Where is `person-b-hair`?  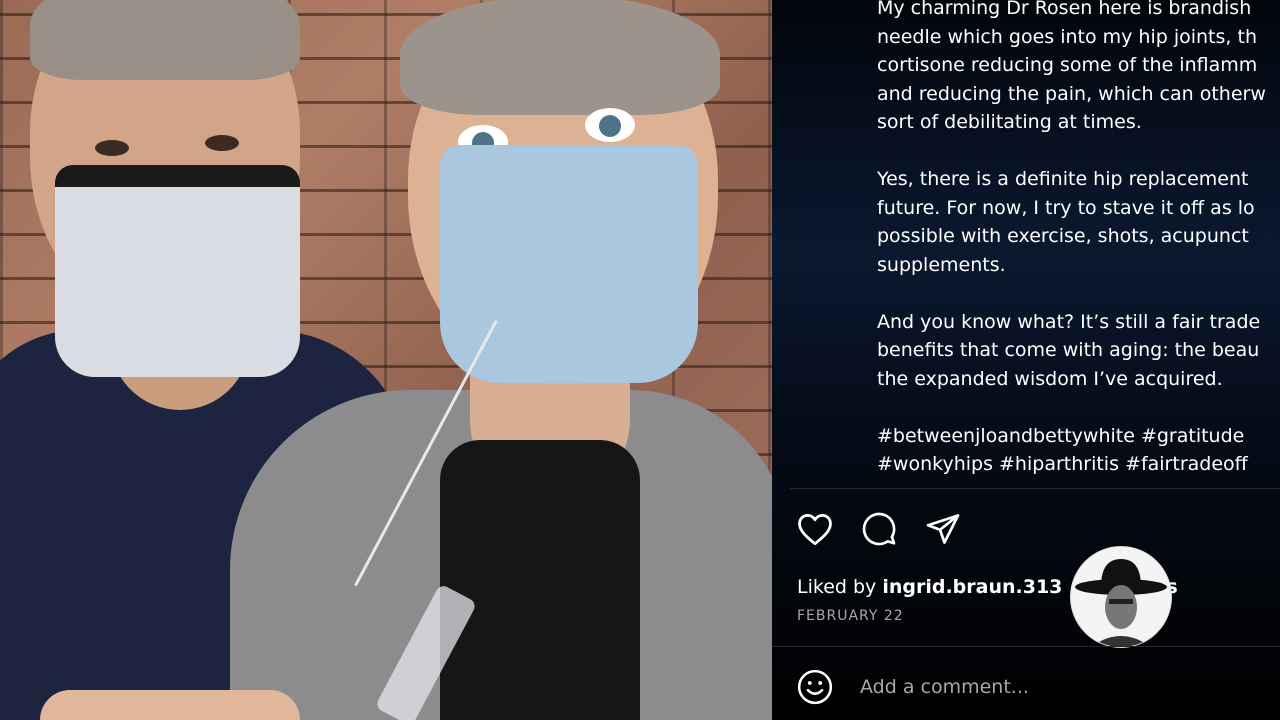
person-b-hair is located at coordinates (560, 57).